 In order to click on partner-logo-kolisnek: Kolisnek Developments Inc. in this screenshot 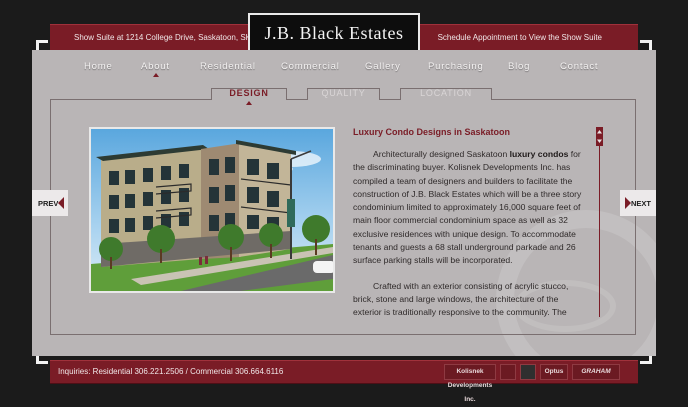, I will do `click(470, 383)`.